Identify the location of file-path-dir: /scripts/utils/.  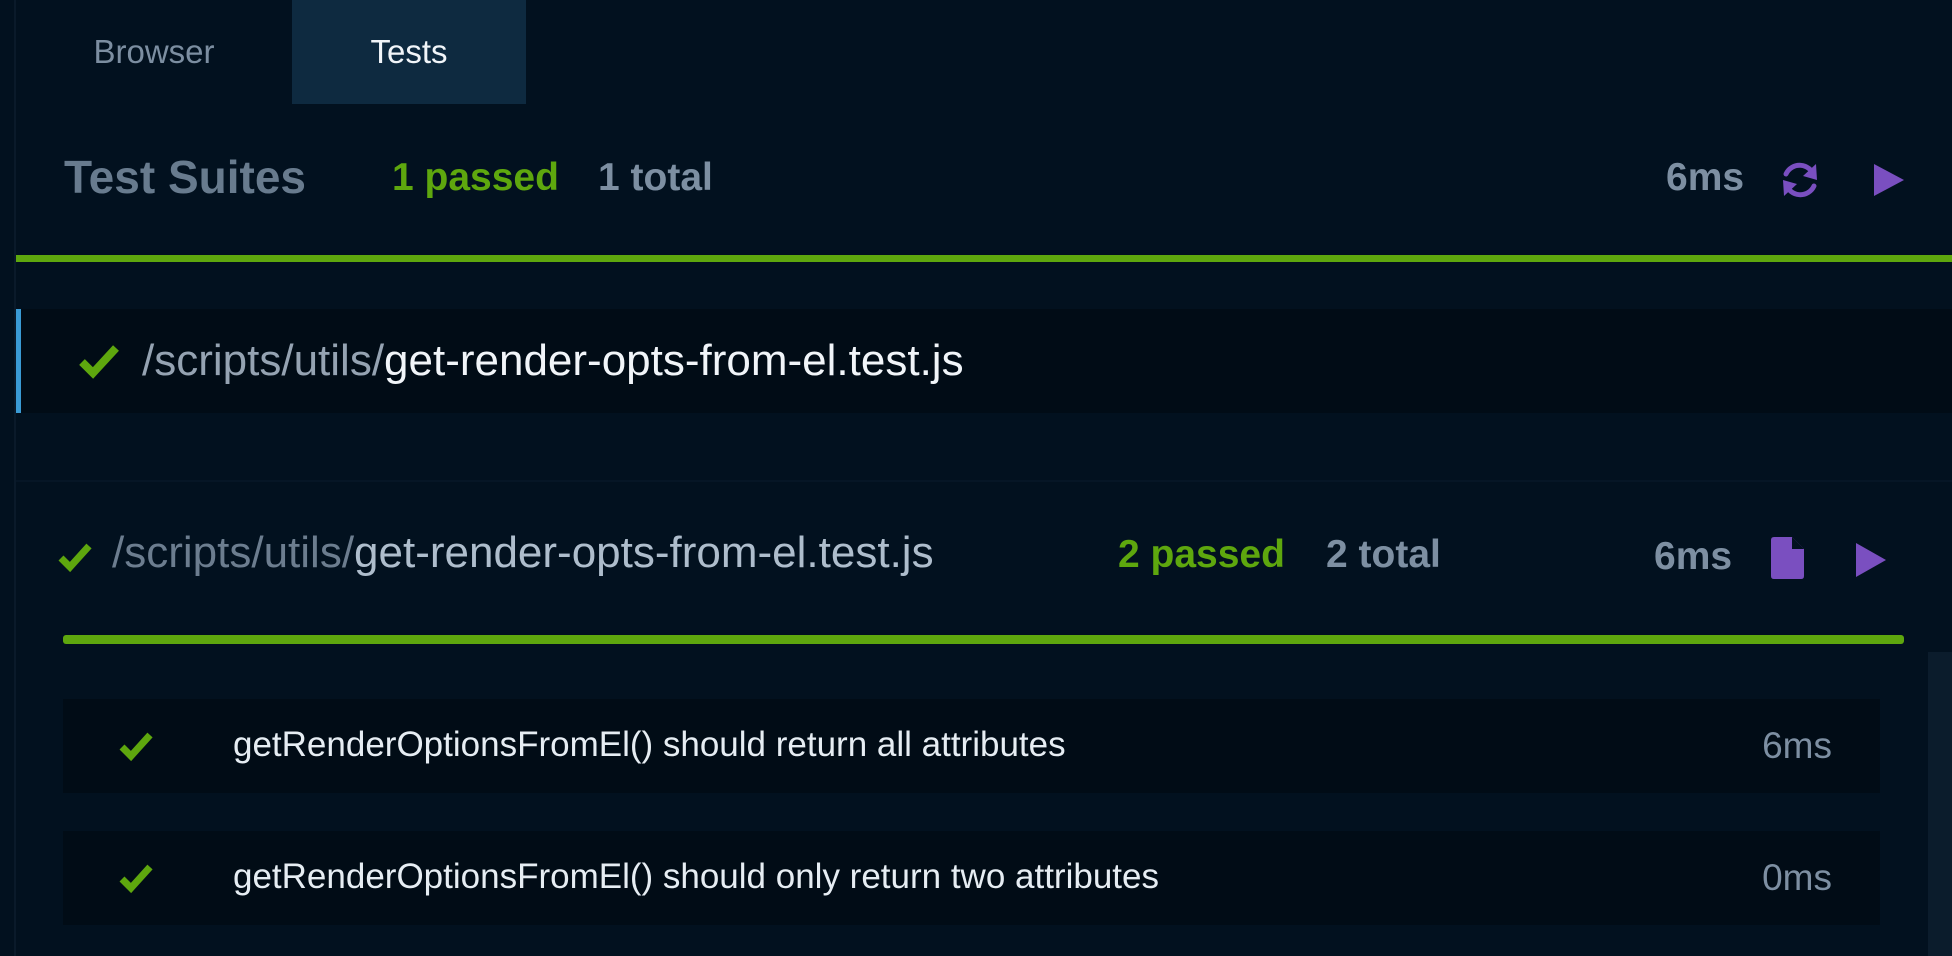
(263, 360).